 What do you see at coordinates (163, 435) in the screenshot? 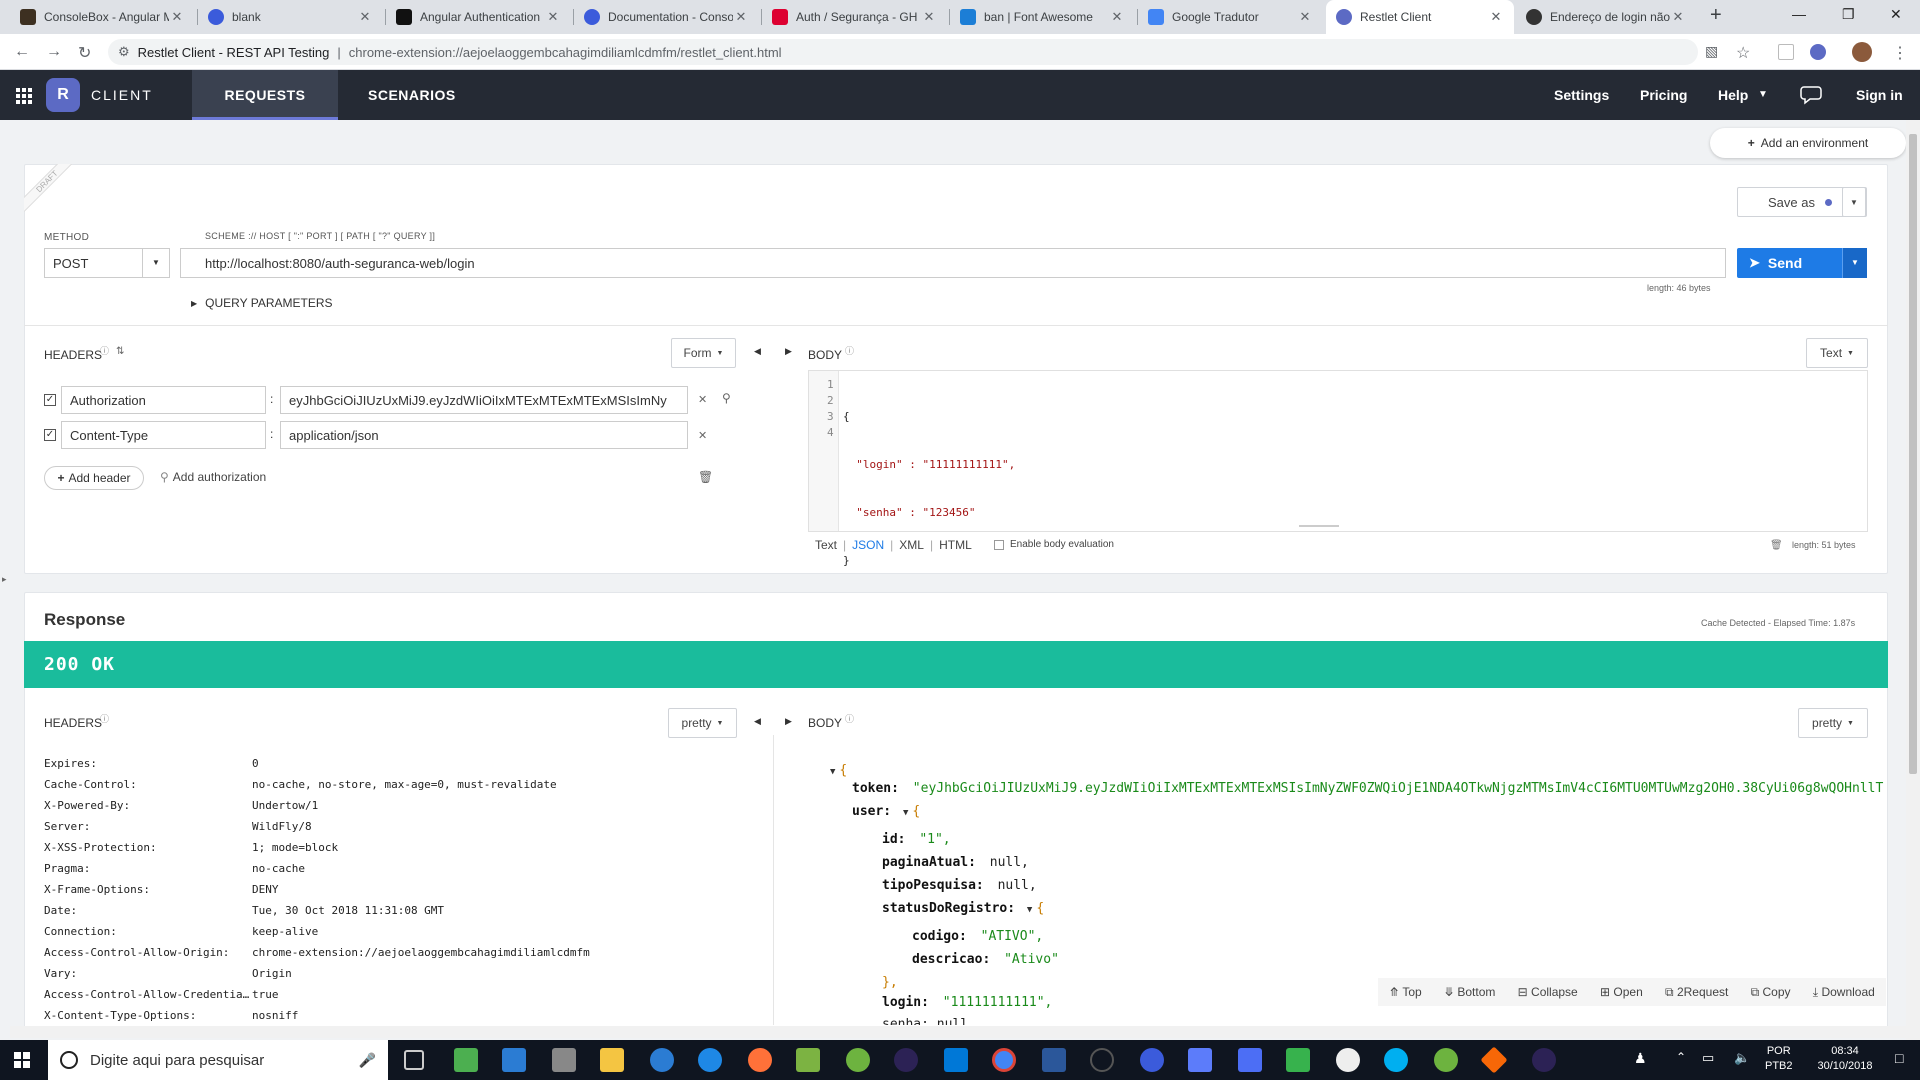
I see `header-name-input: Content-Type` at bounding box center [163, 435].